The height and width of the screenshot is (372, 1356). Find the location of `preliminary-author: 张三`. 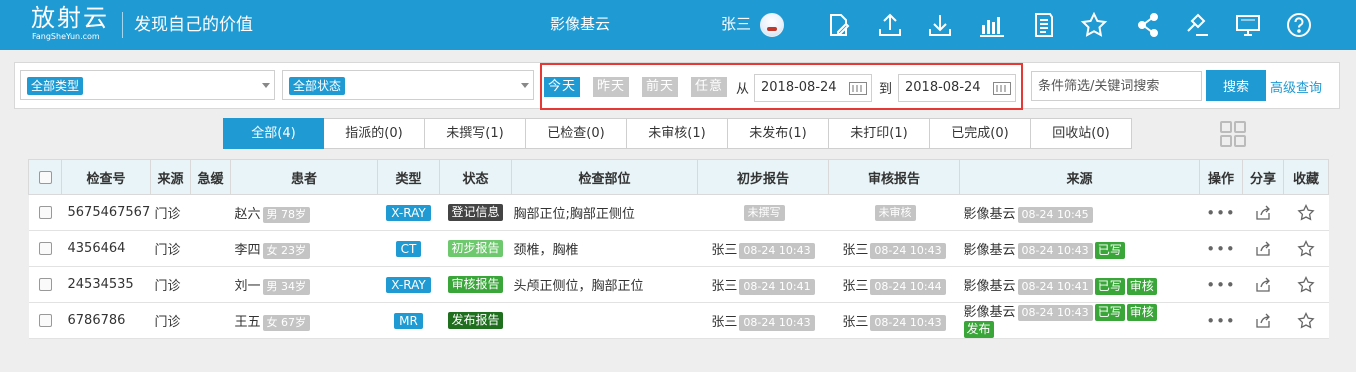

preliminary-author: 张三 is located at coordinates (724, 286).